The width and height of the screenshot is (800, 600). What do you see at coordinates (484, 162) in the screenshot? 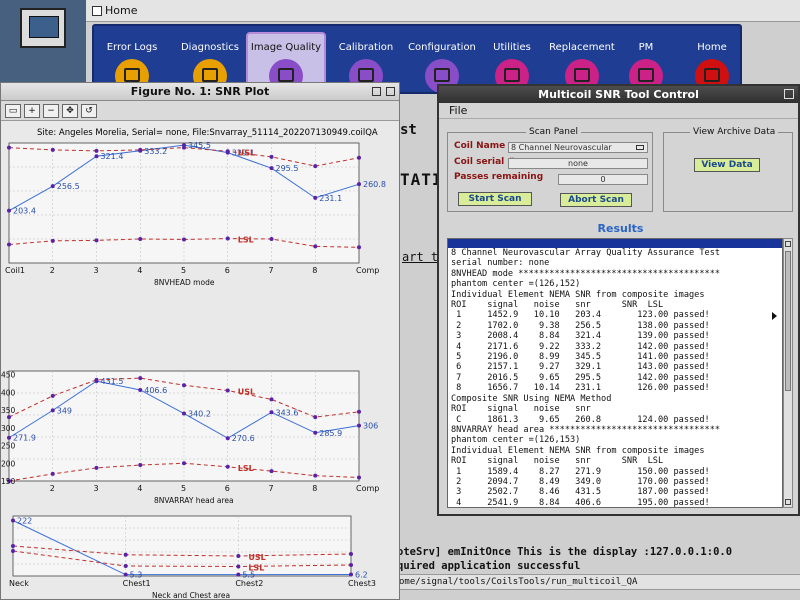
I see `coil-serial-label: Coil serial #` at bounding box center [484, 162].